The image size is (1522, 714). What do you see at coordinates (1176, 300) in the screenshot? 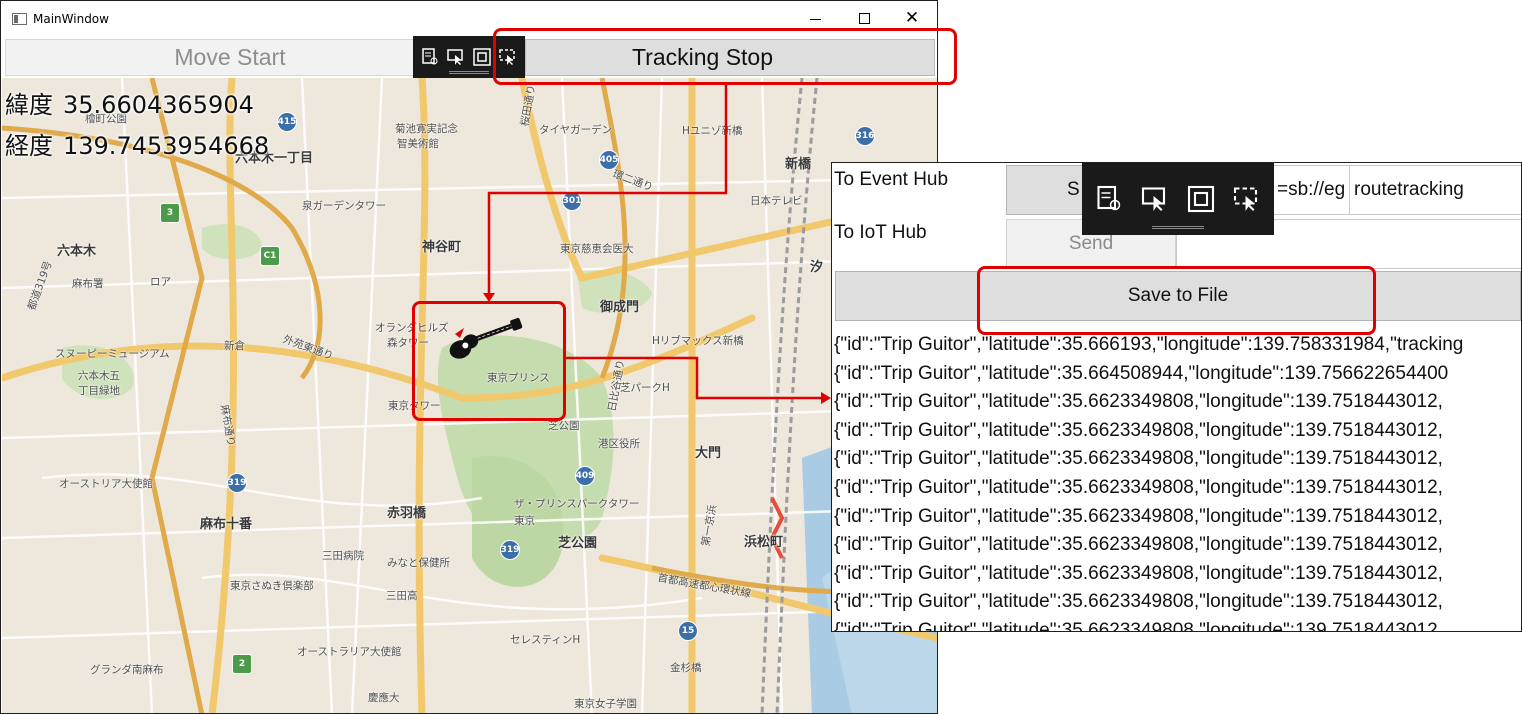
I see `annotation-box-save-to-file` at bounding box center [1176, 300].